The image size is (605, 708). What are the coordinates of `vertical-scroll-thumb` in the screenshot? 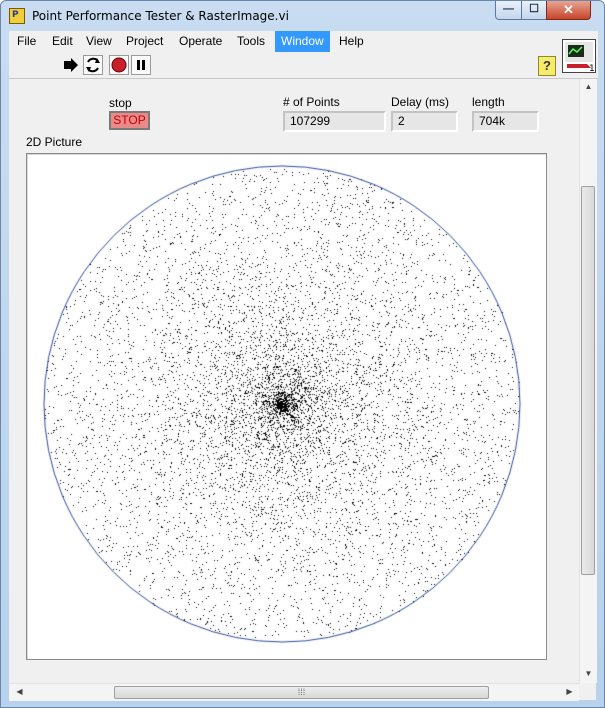 It's located at (588, 380).